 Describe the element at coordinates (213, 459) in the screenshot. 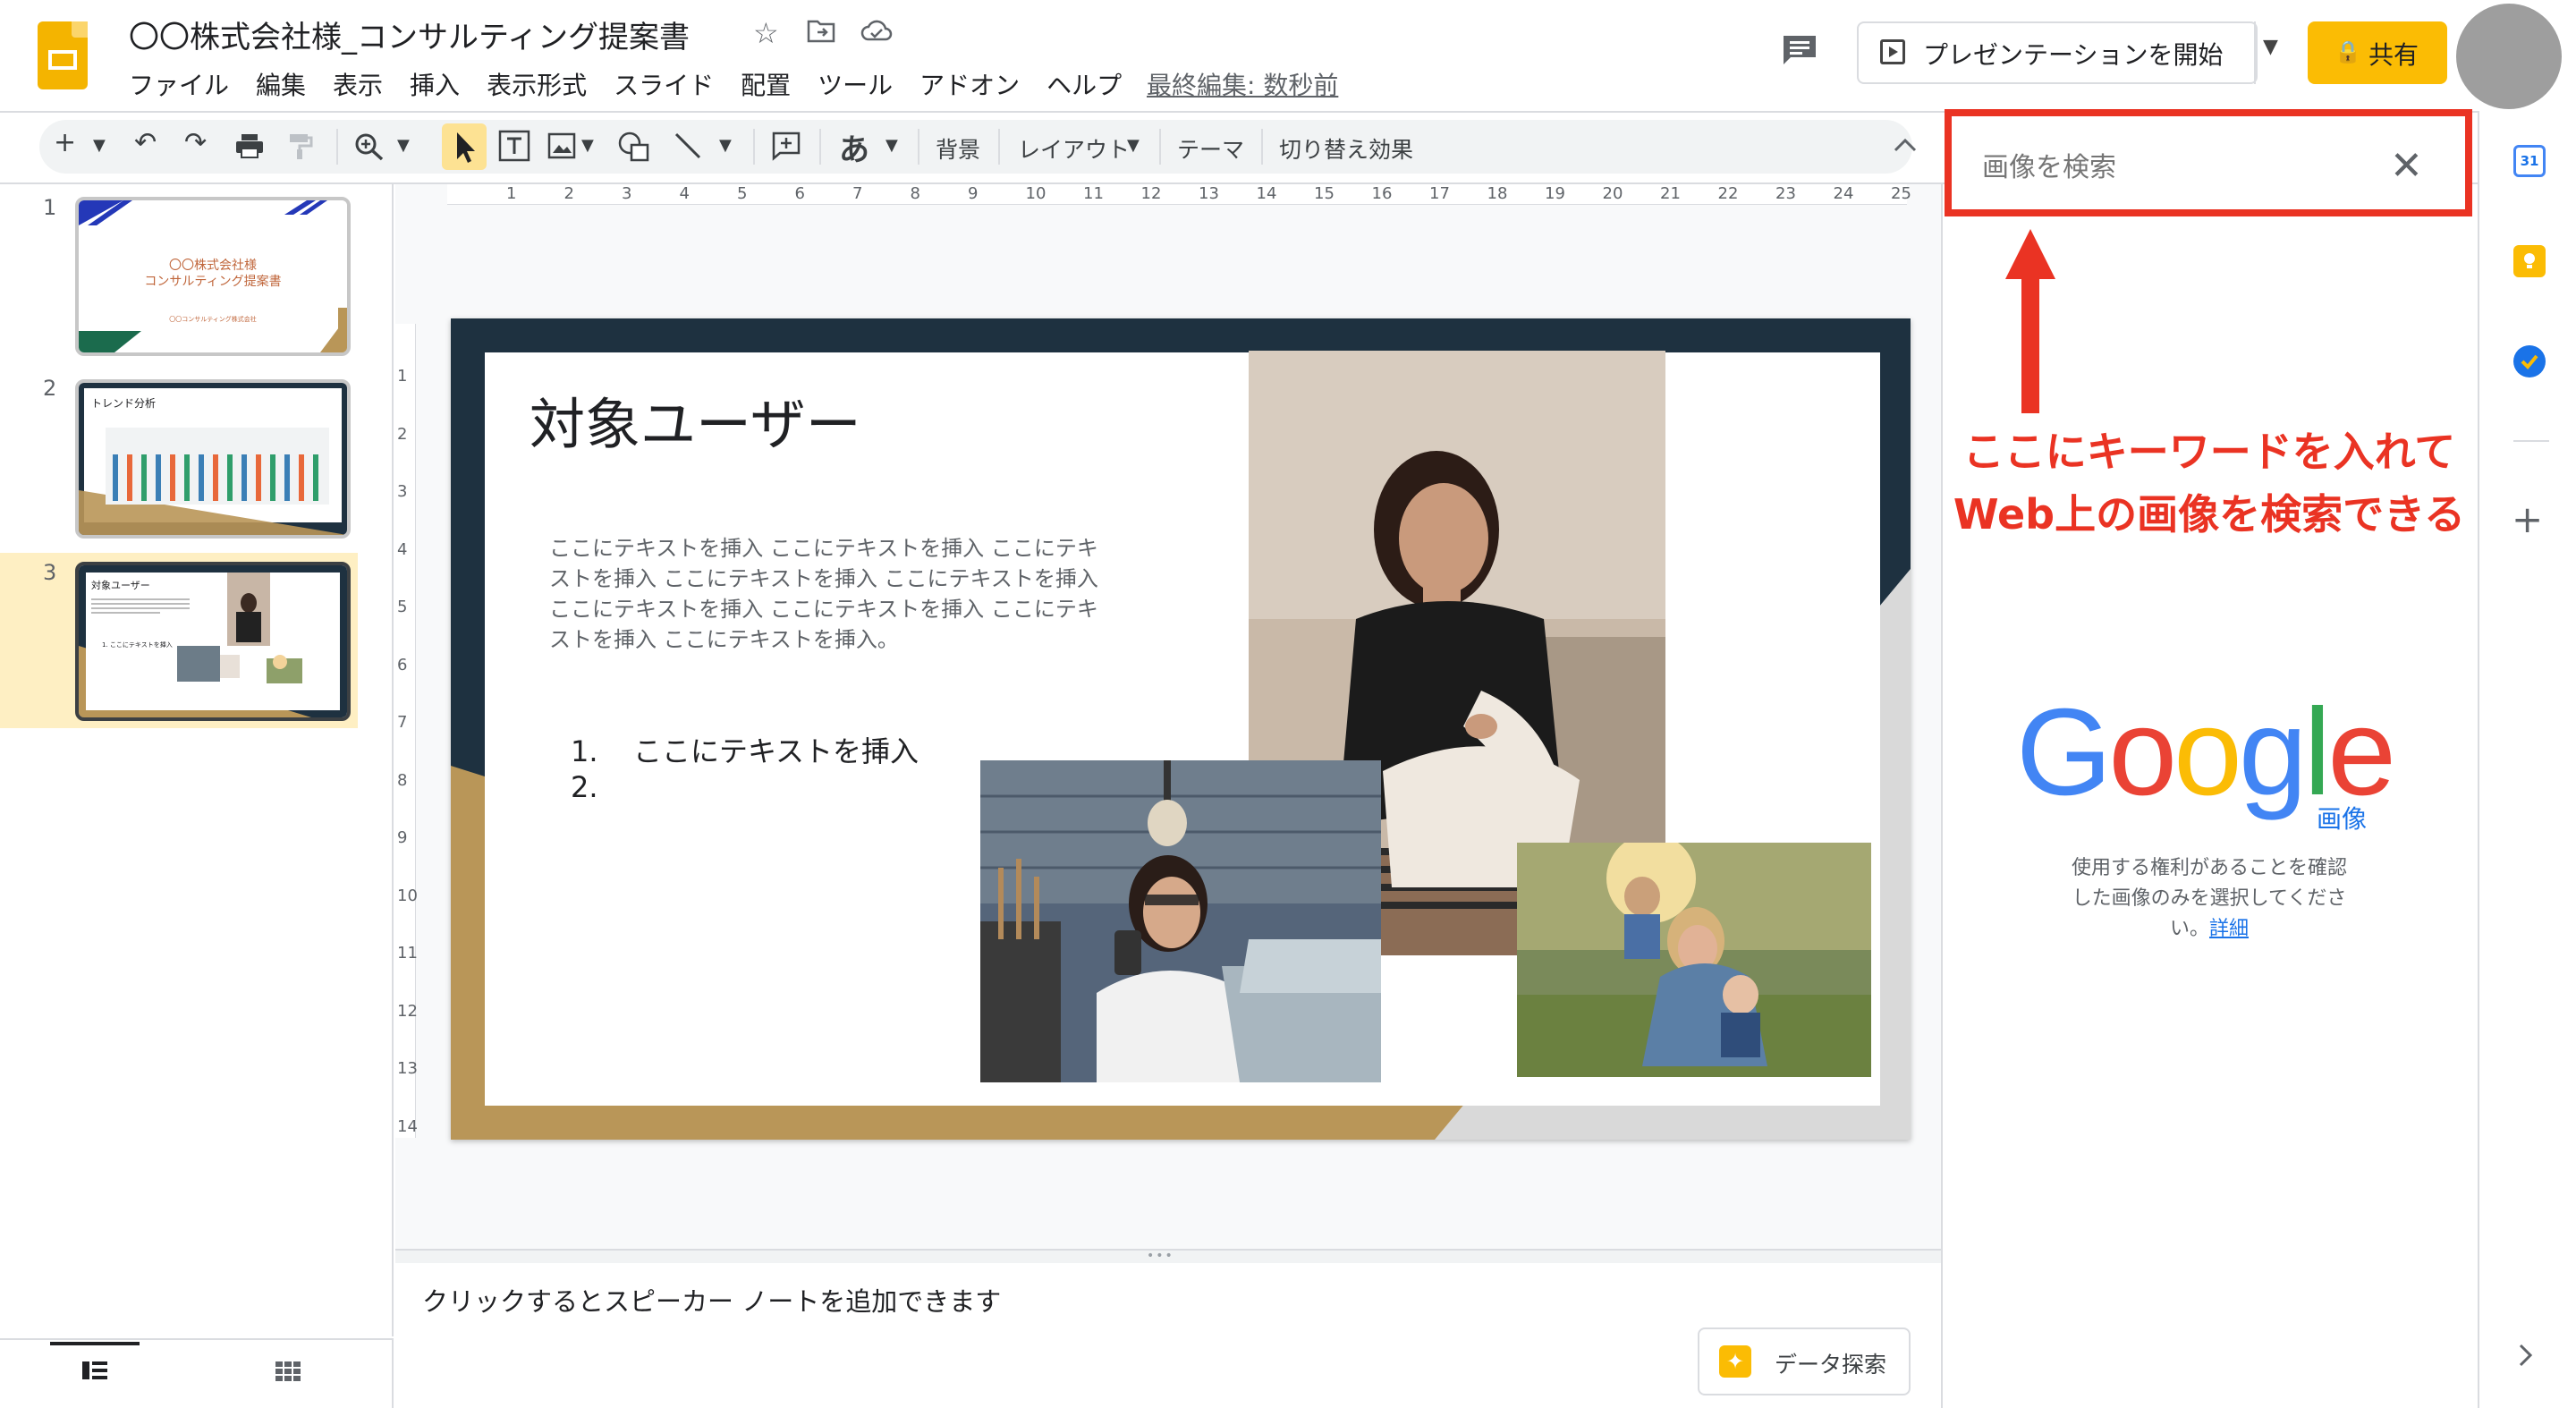

I see `slide-thumbnail-2: トレンド分析` at that location.